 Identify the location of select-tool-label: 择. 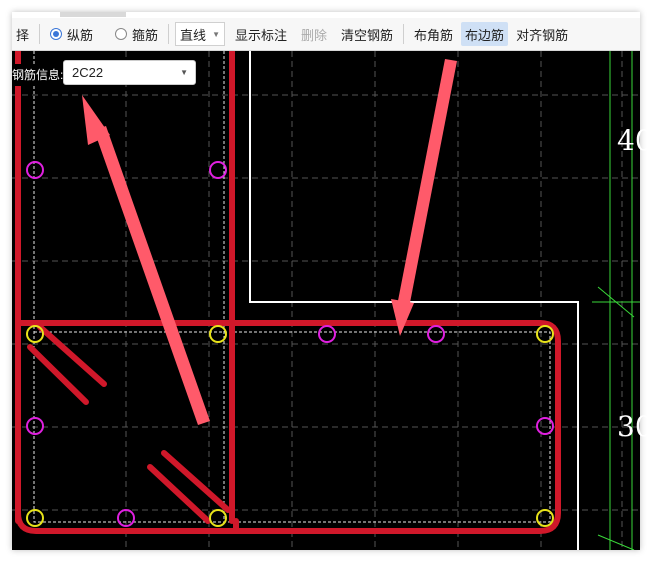
(23, 35).